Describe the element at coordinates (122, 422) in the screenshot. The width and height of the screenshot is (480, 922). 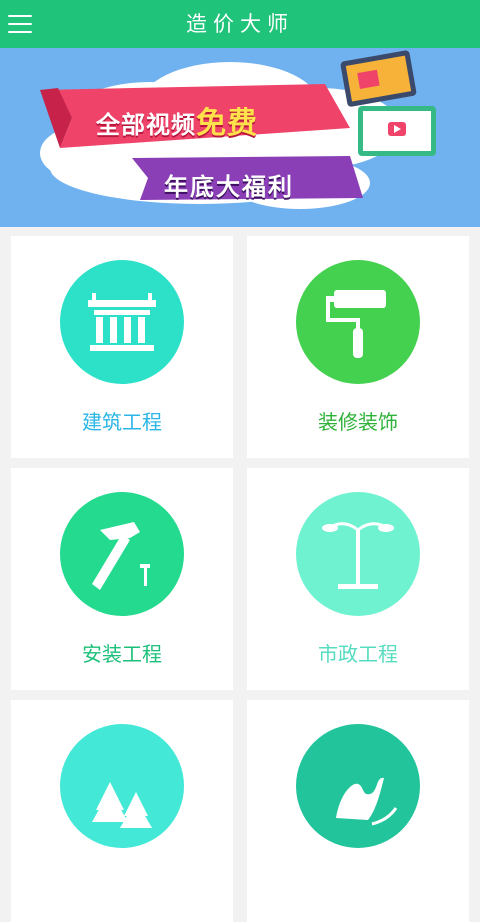
I see `category-label: 建筑工程` at that location.